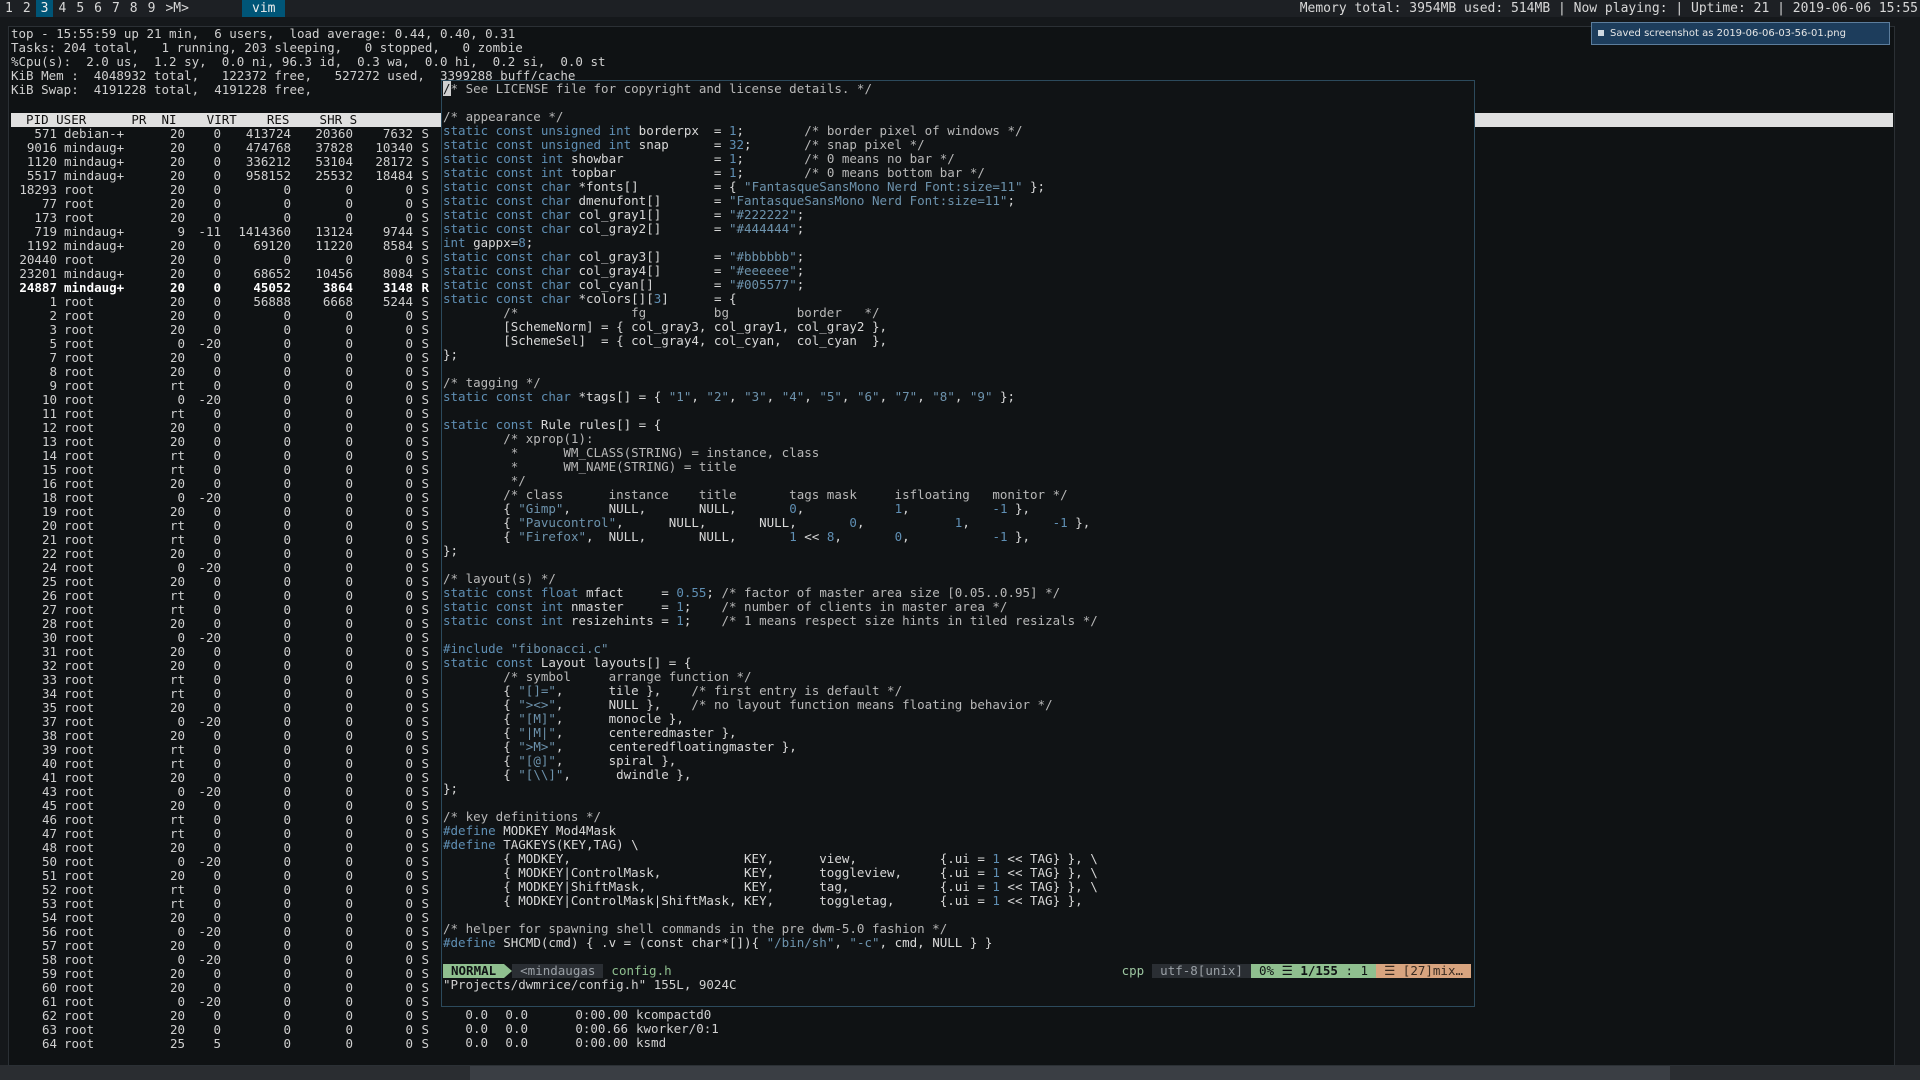  What do you see at coordinates (334, 133) in the screenshot?
I see `process-res: 20360` at bounding box center [334, 133].